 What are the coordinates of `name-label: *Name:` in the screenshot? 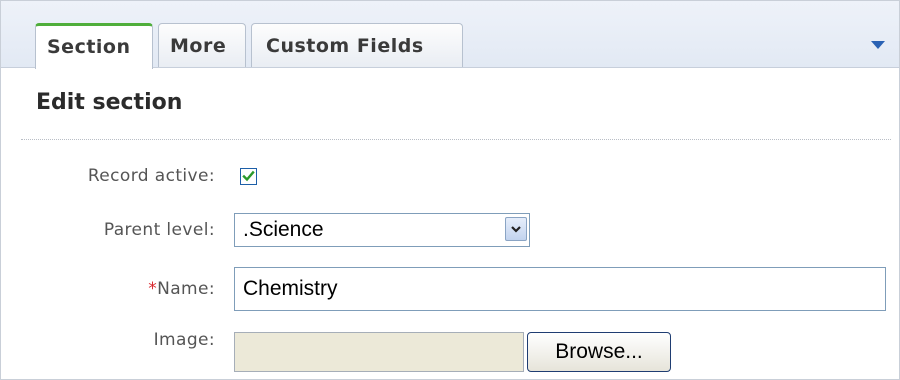 It's located at (181, 289).